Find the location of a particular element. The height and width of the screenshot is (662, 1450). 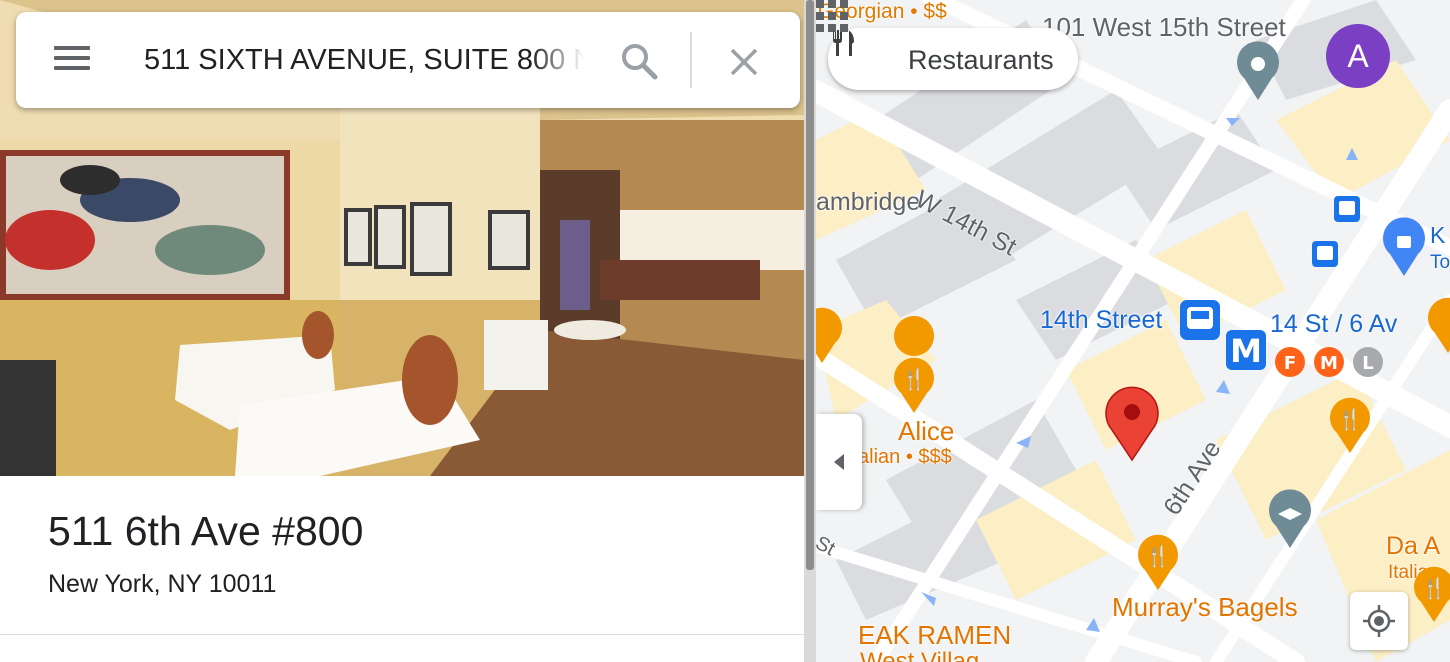

place-address: New York, NY 10011 is located at coordinates (162, 584).